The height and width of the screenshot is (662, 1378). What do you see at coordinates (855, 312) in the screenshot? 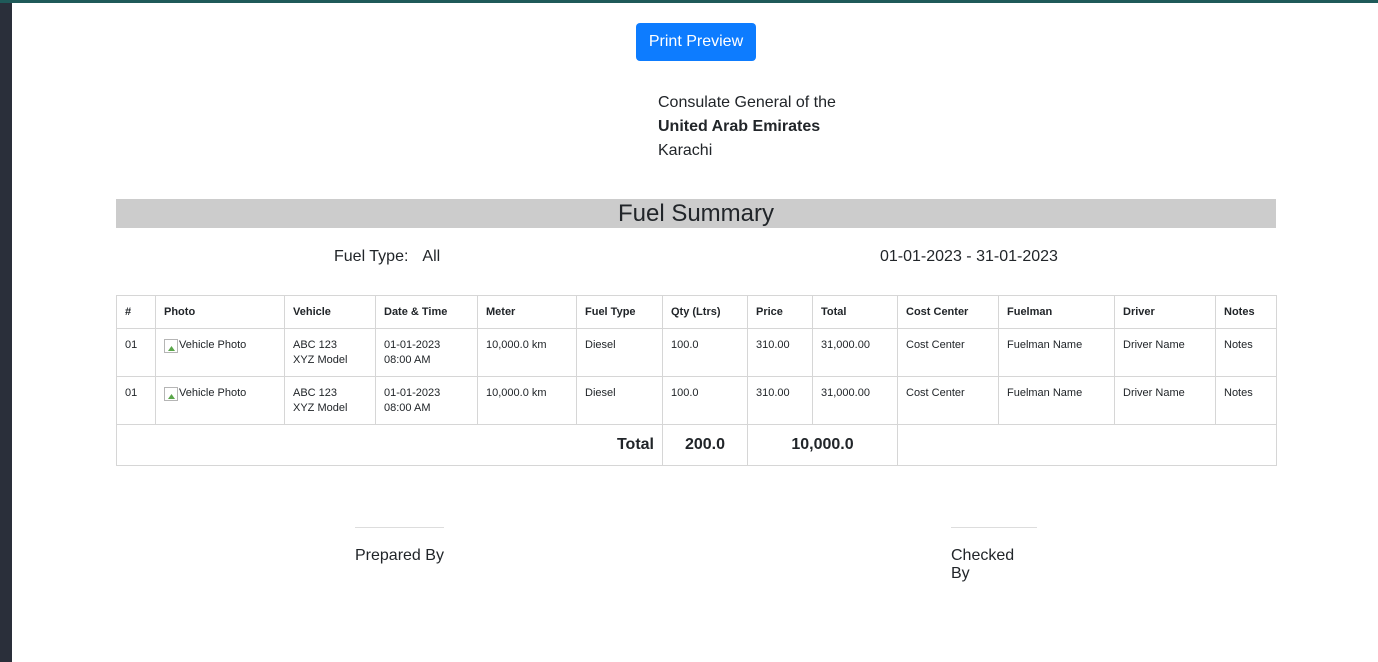
I see `column-header: Total` at bounding box center [855, 312].